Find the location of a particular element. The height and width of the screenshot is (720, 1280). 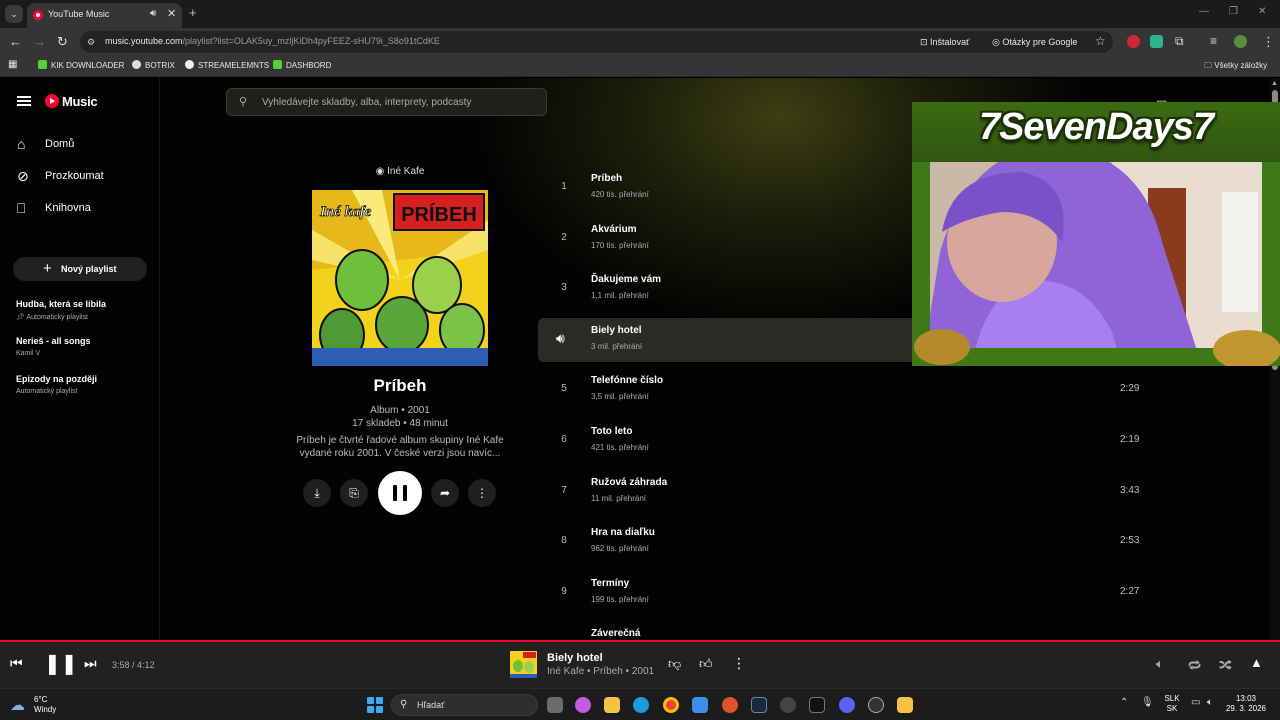

forward-icon: → is located at coordinates (39, 41).